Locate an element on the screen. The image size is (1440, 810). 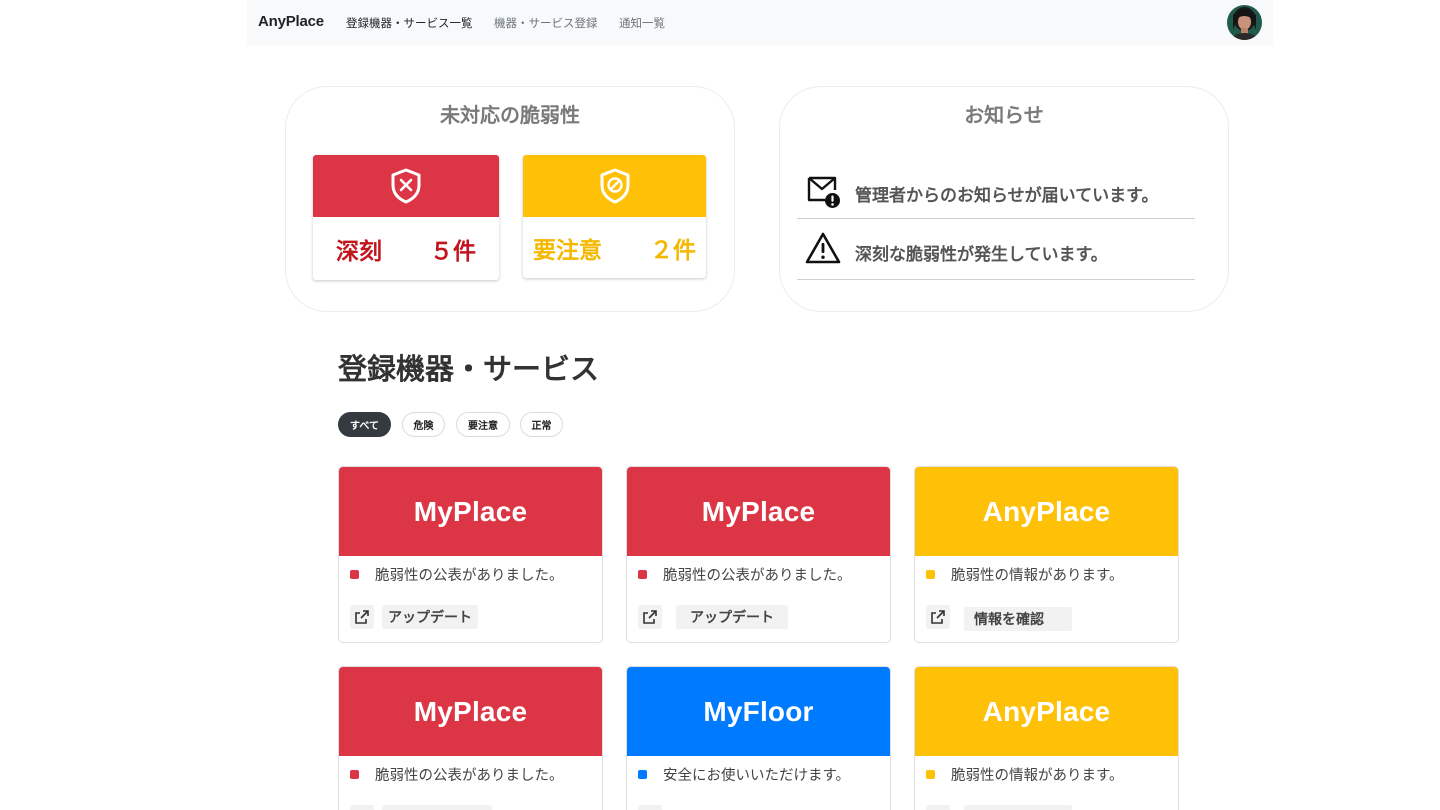
device-card: MyFloor 安全にお使いいただけます。 is located at coordinates (758, 738).